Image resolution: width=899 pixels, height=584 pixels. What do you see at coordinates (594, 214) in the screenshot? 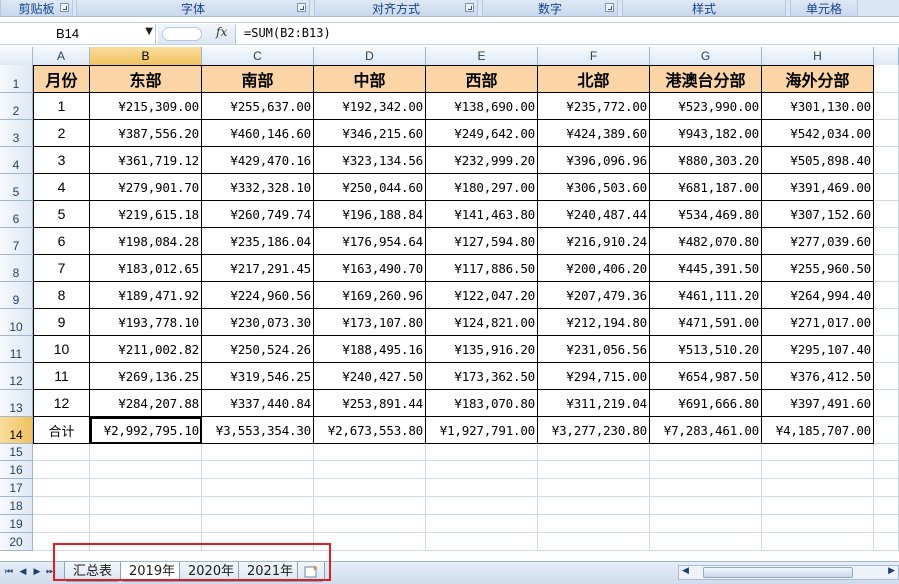
I see `value-cell: ¥240,487.44` at bounding box center [594, 214].